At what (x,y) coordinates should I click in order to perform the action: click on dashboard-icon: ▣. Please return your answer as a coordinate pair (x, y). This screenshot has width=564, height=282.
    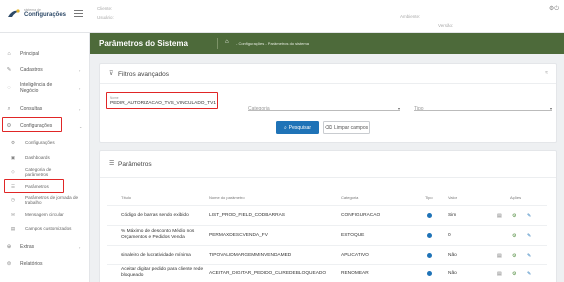
    Looking at the image, I should click on (13, 157).